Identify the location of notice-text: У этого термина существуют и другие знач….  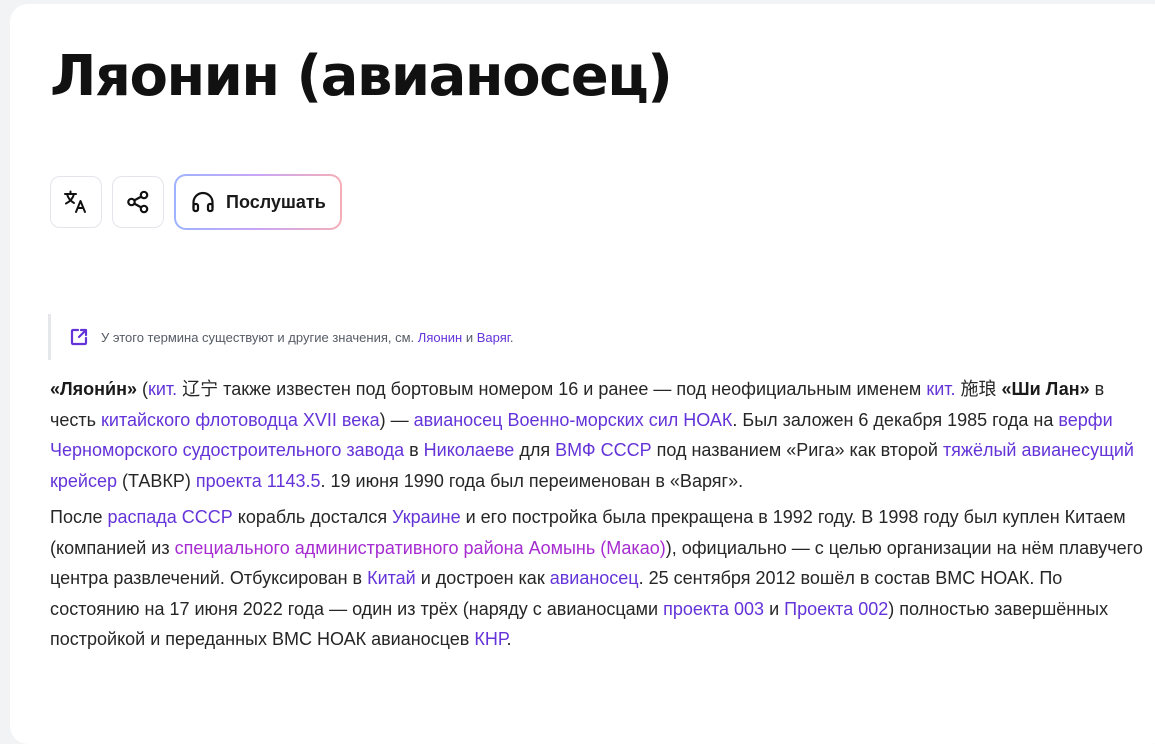
(307, 337).